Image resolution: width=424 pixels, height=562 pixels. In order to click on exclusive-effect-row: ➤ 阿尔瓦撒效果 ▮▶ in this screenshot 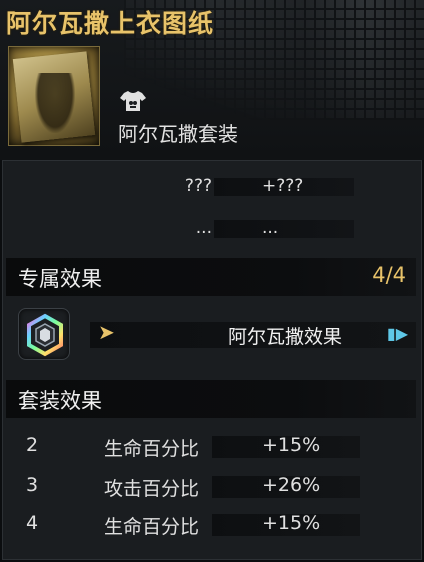, I will do `click(211, 335)`.